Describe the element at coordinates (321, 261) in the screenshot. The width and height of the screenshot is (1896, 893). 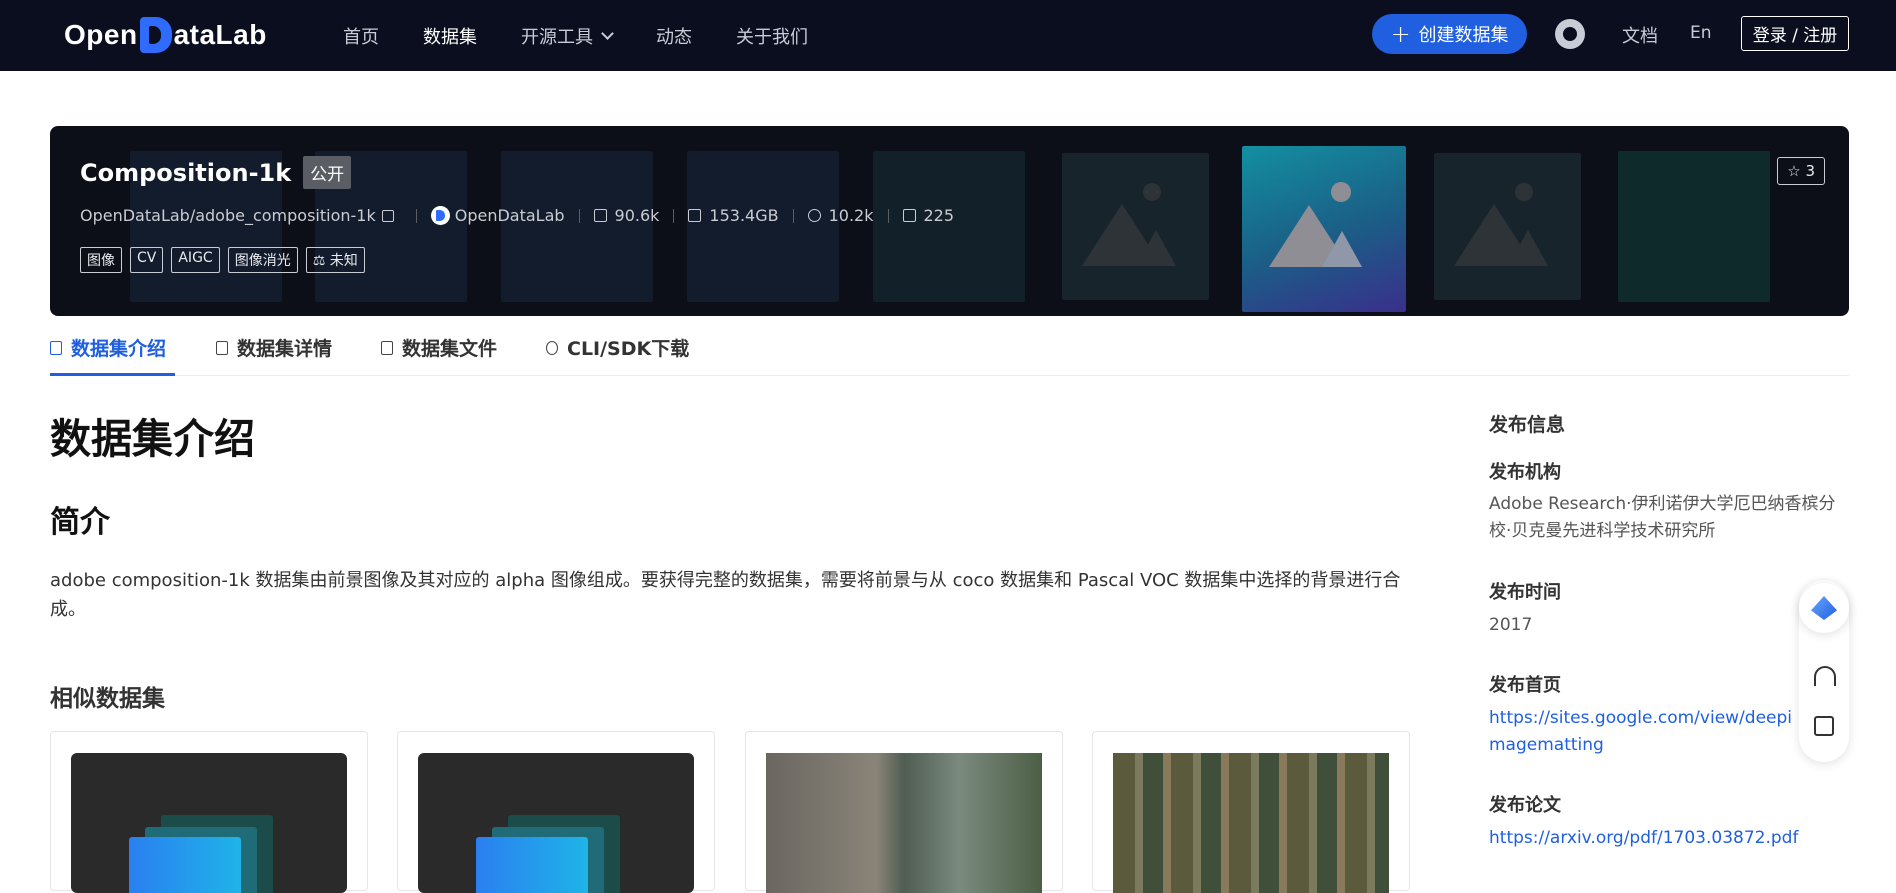
I see `scale-icon: ⚖` at that location.